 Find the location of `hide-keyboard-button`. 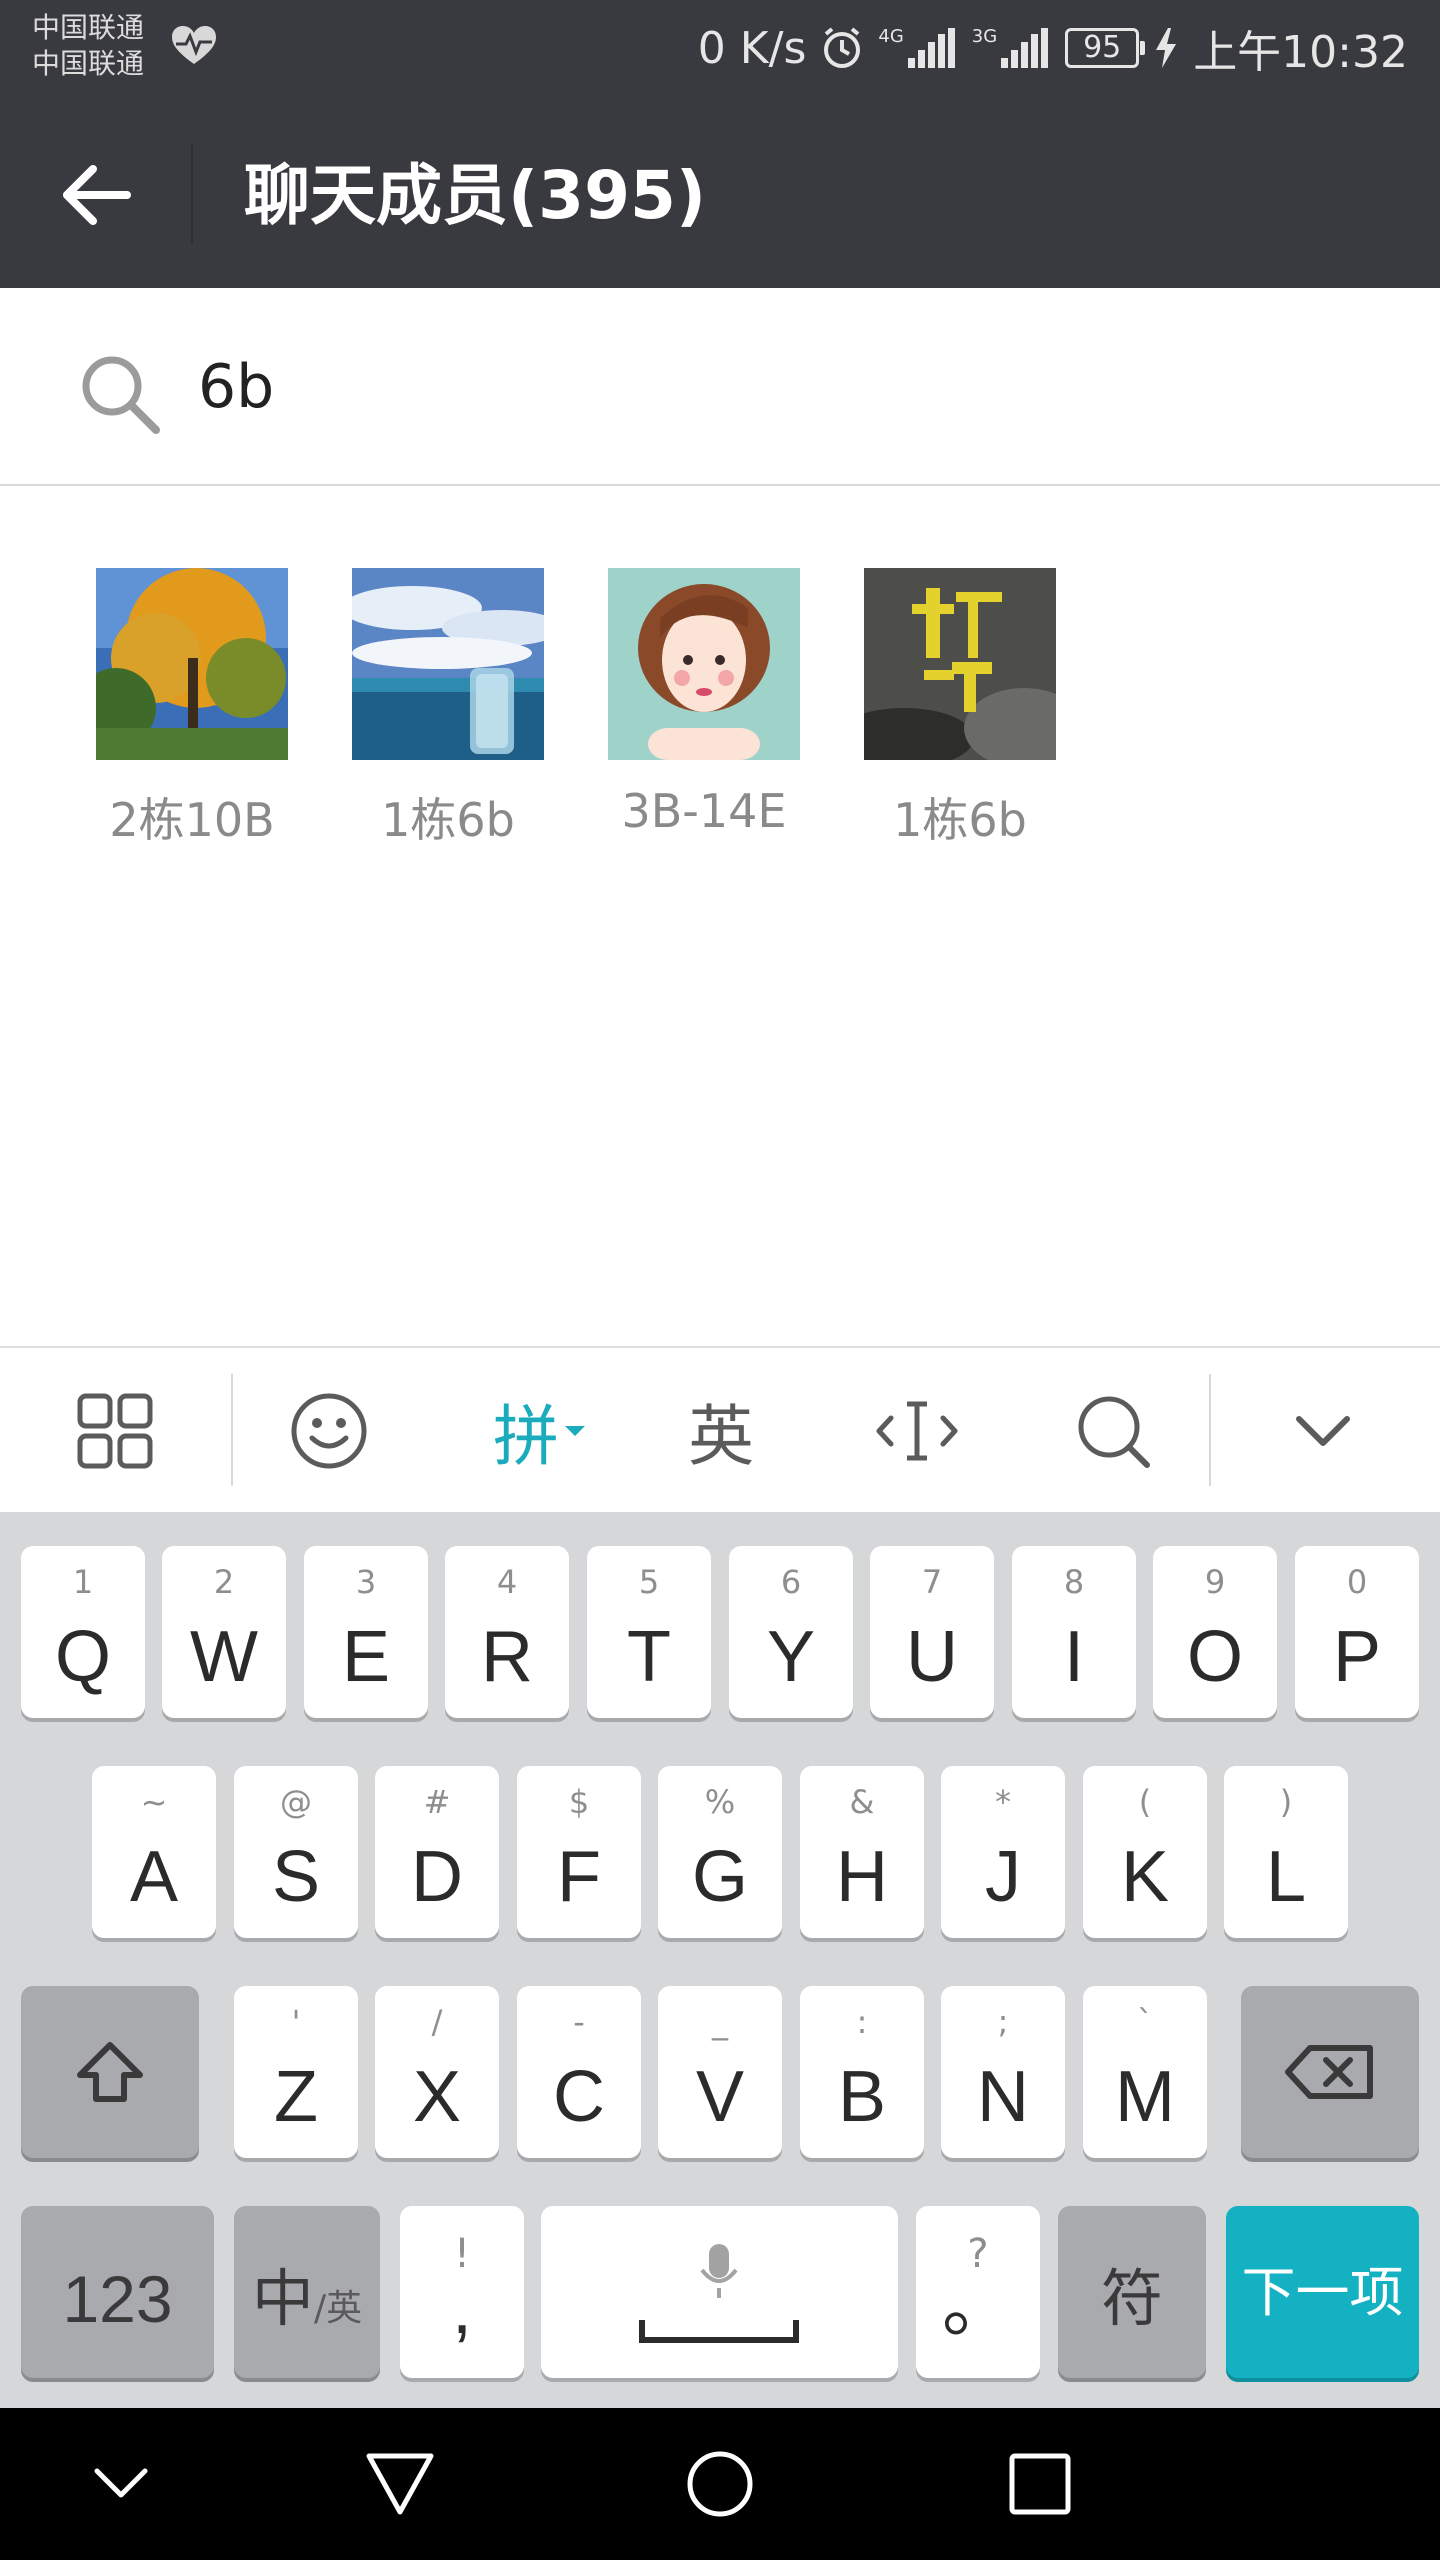

hide-keyboard-button is located at coordinates (1323, 1431).